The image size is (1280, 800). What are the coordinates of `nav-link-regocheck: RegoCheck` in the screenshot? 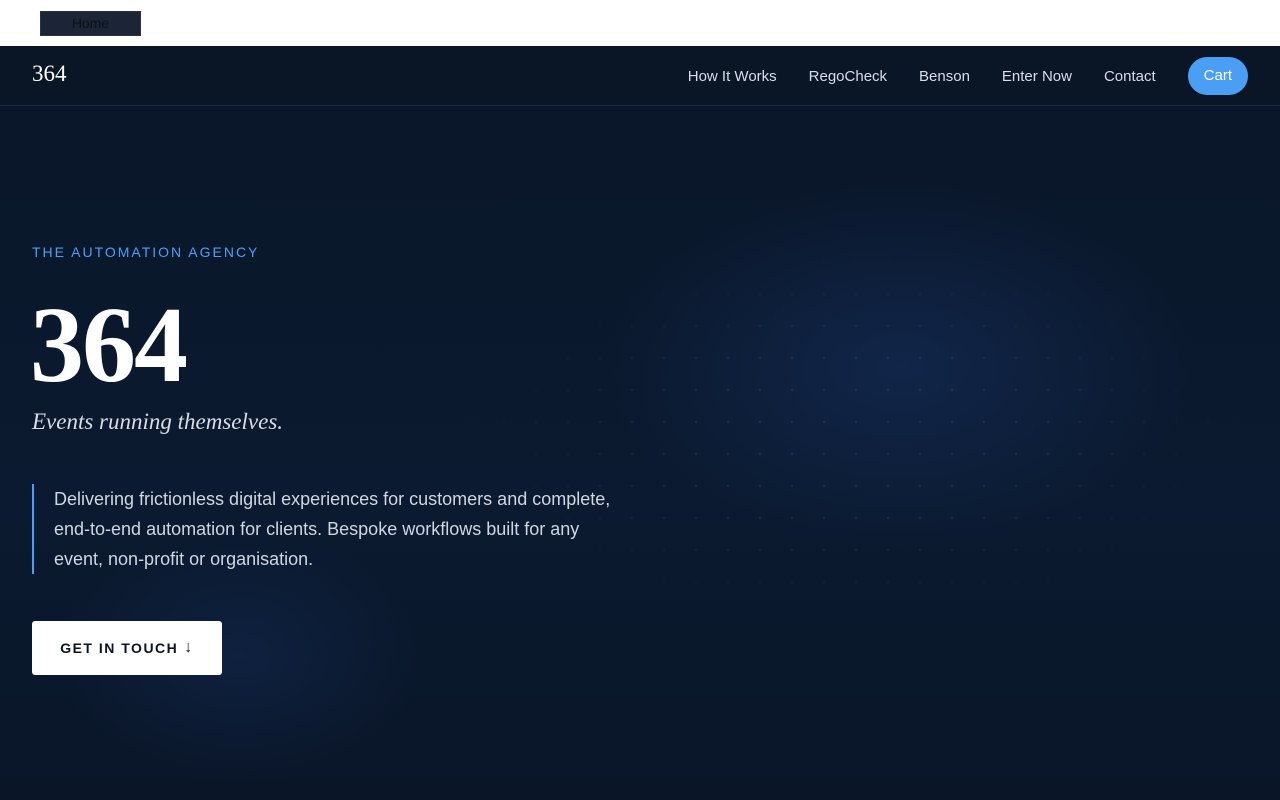 It's located at (848, 76).